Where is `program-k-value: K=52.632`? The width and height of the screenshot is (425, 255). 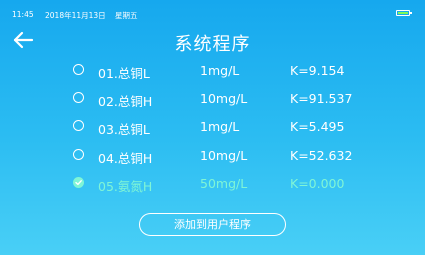
program-k-value: K=52.632 is located at coordinates (321, 155).